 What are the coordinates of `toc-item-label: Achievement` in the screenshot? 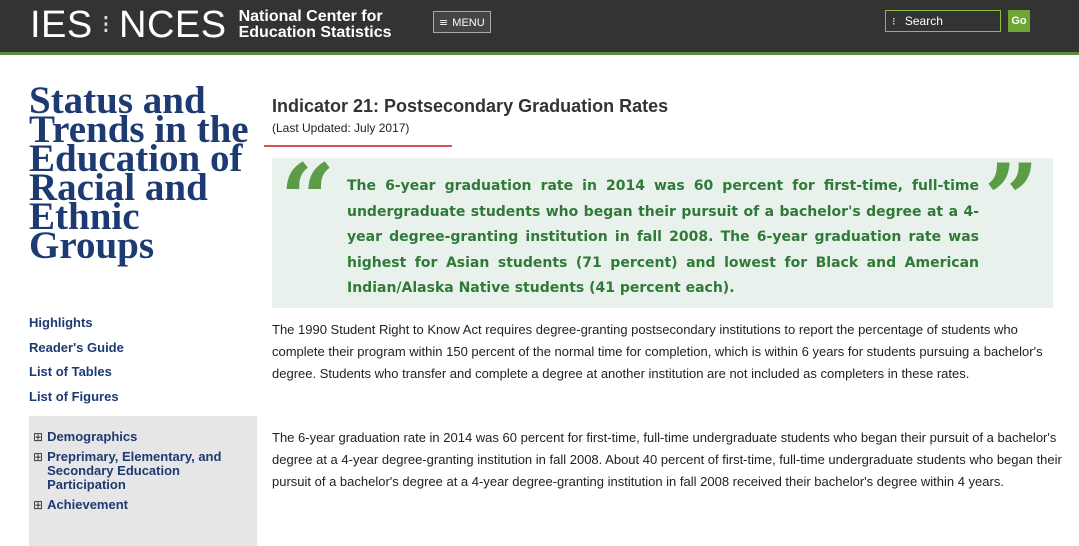 It's located at (142, 505).